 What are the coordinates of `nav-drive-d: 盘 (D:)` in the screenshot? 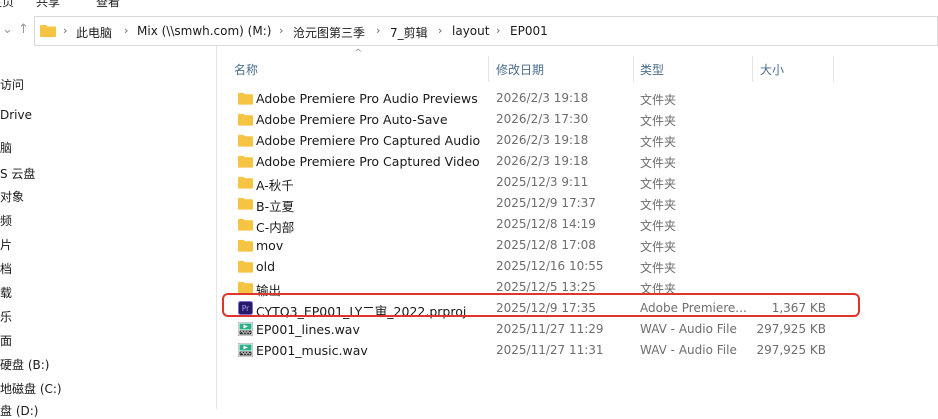 It's located at (19, 410).